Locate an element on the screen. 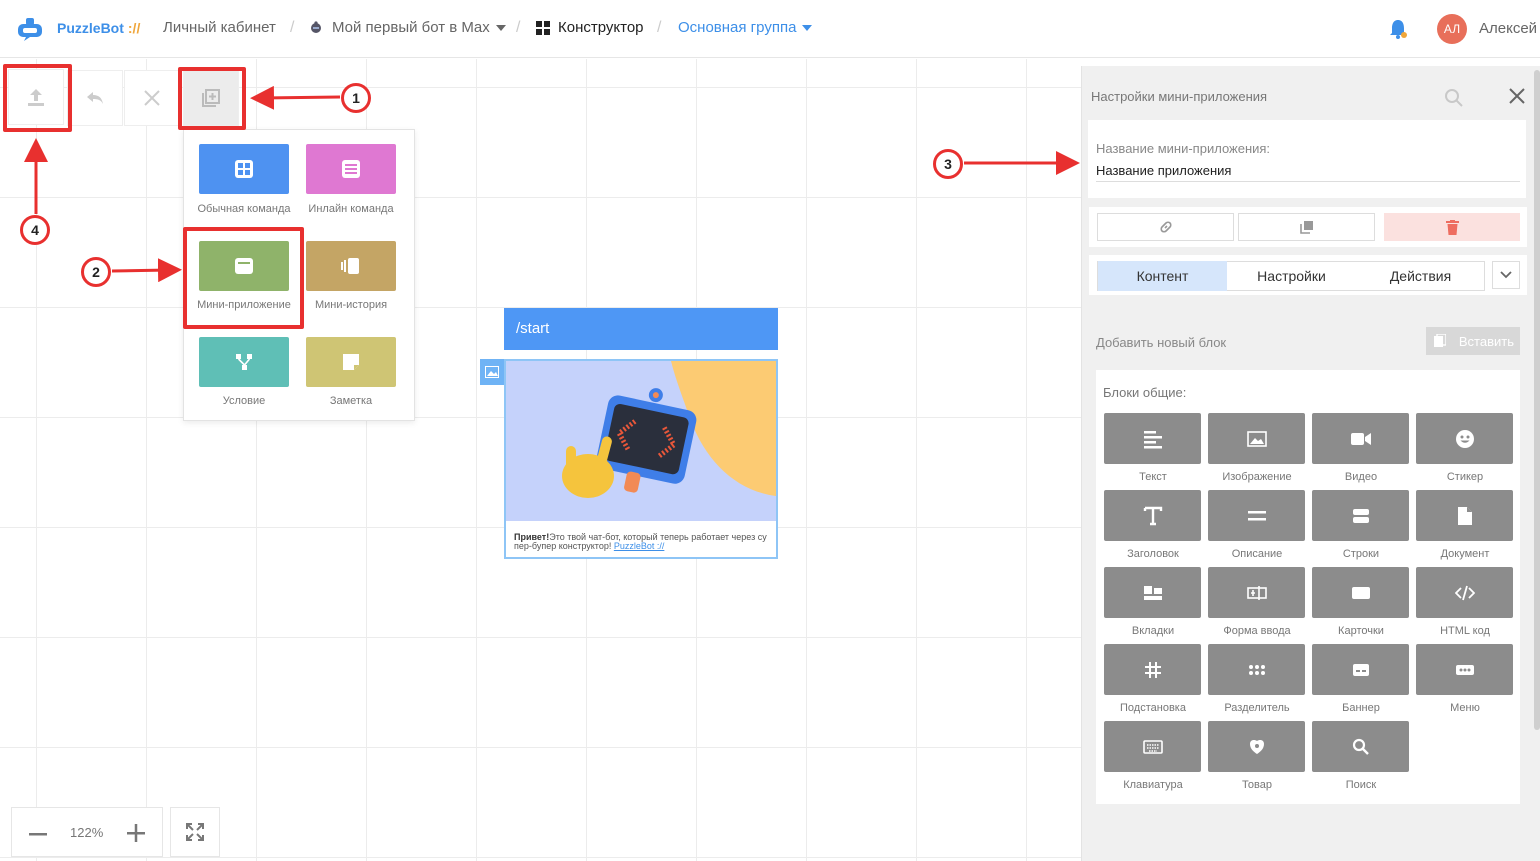 The width and height of the screenshot is (1540, 861). block-cards is located at coordinates (1360, 592).